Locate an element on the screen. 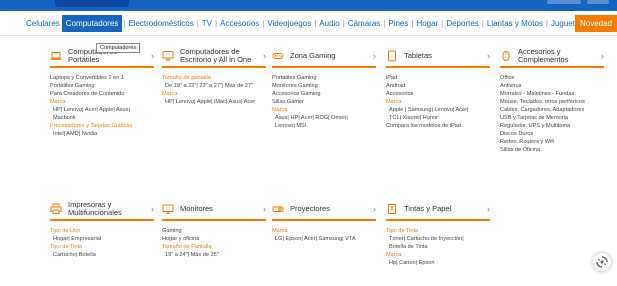 This screenshot has width=617, height=286. gamepad-icon is located at coordinates (278, 56).